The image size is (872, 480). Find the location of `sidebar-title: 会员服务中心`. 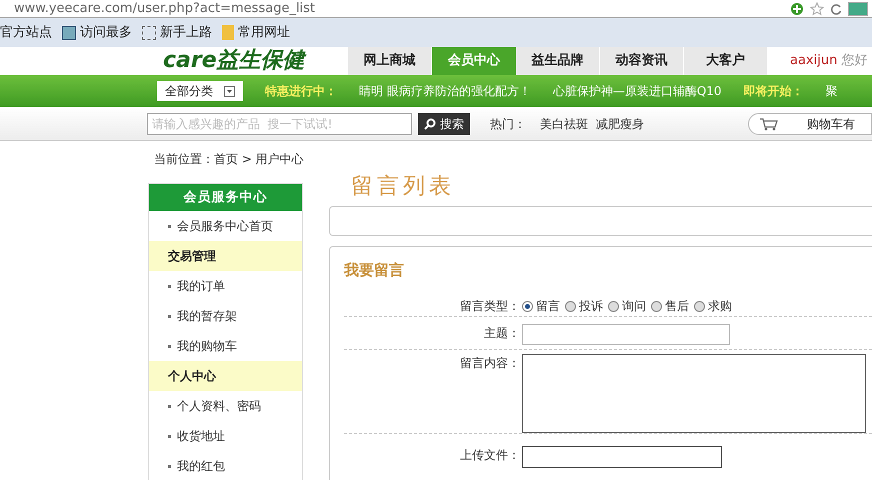

sidebar-title: 会员服务中心 is located at coordinates (225, 197).